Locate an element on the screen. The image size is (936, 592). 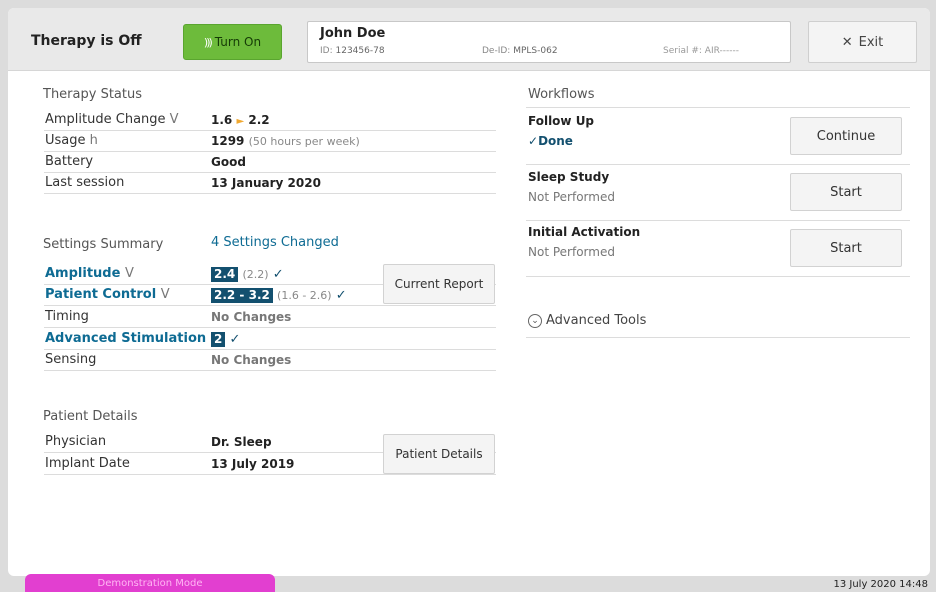
status-row-battery: Battery Good is located at coordinates (270, 162).